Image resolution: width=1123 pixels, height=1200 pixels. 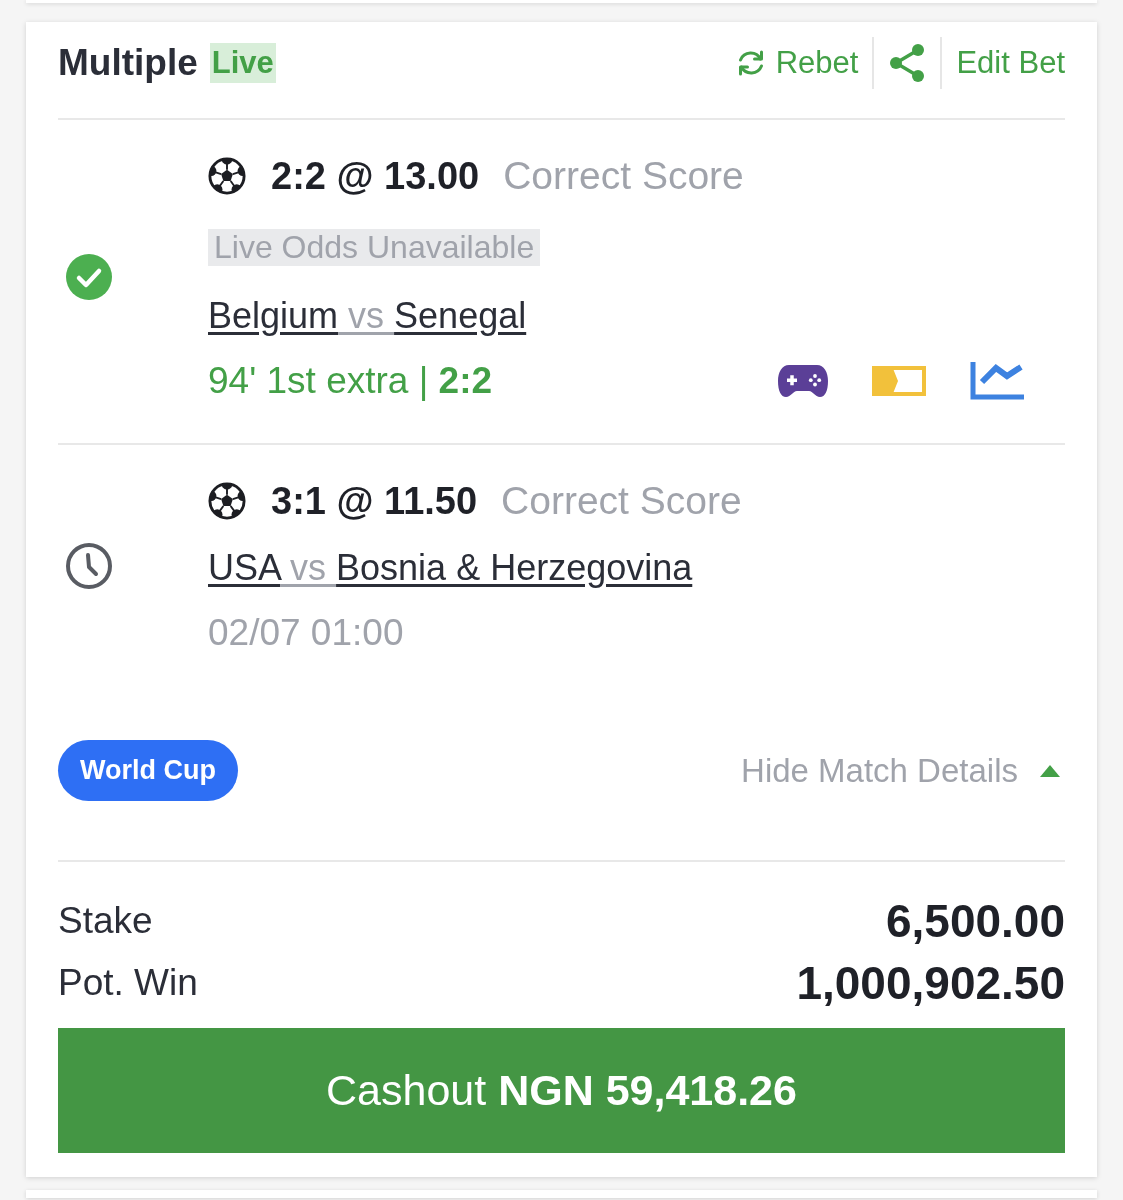 I want to click on odds-notice: Live Odds Unavailable, so click(x=374, y=247).